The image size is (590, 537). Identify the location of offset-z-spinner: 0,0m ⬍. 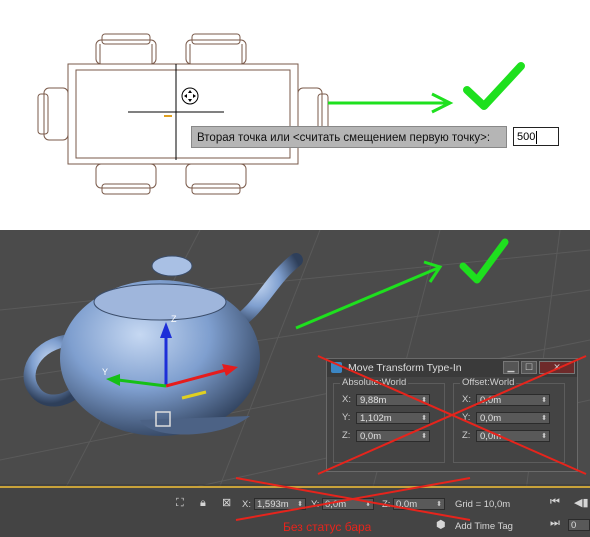
(513, 436).